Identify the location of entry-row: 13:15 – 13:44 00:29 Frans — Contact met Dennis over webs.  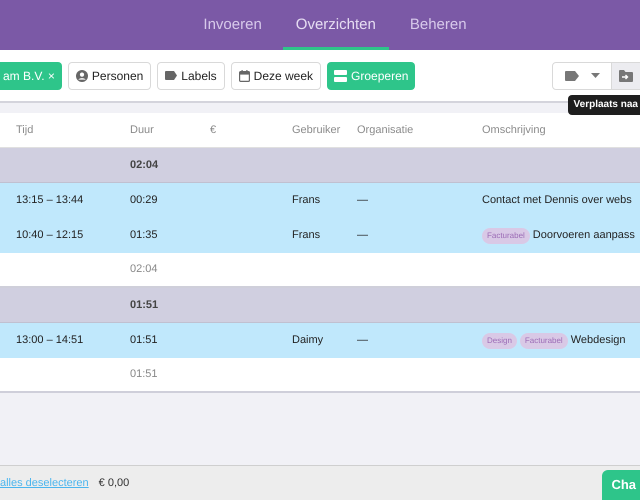
(320, 200).